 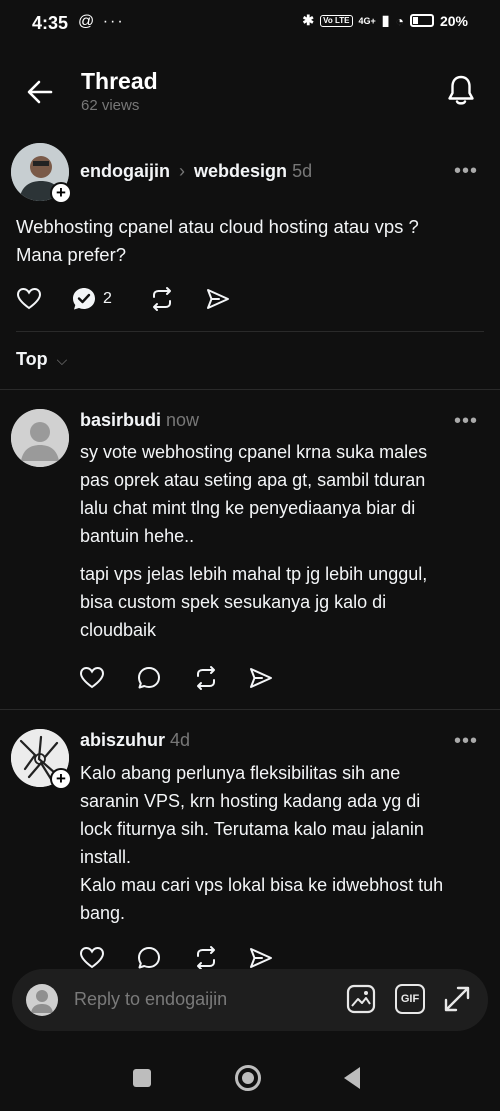 What do you see at coordinates (137, 536) in the screenshot?
I see `reply-text-line: bantuin hehe..` at bounding box center [137, 536].